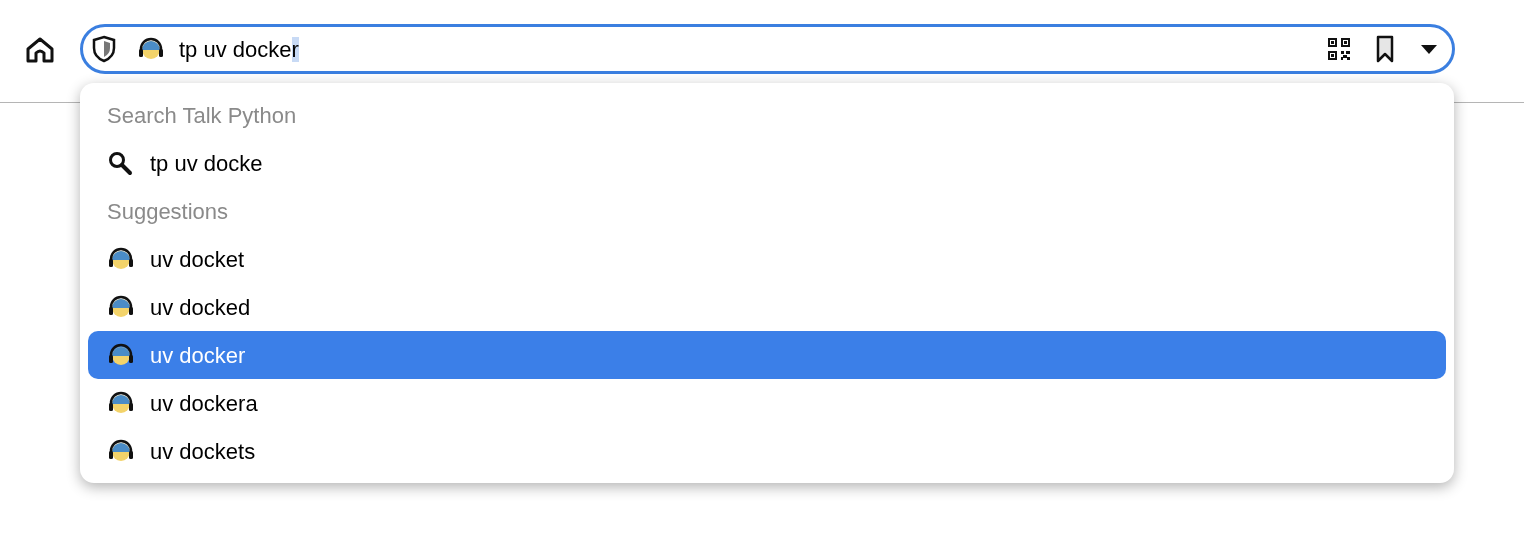 The height and width of the screenshot is (558, 1524). Describe the element at coordinates (1385, 49) in the screenshot. I see `bookmark-icon` at that location.